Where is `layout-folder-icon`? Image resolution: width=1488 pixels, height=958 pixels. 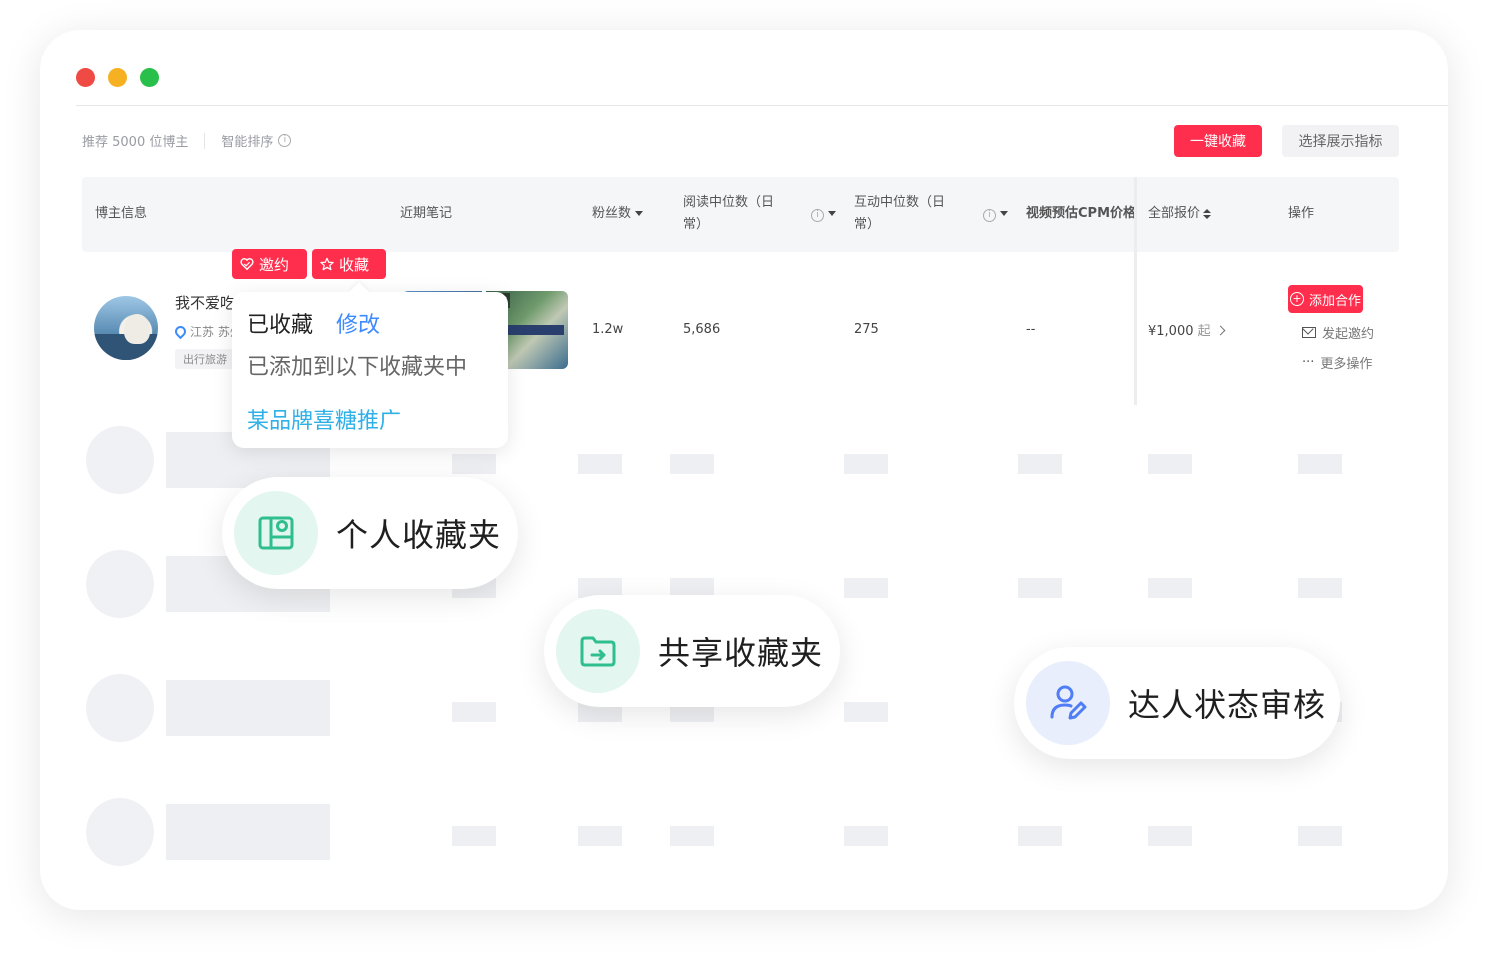 layout-folder-icon is located at coordinates (276, 533).